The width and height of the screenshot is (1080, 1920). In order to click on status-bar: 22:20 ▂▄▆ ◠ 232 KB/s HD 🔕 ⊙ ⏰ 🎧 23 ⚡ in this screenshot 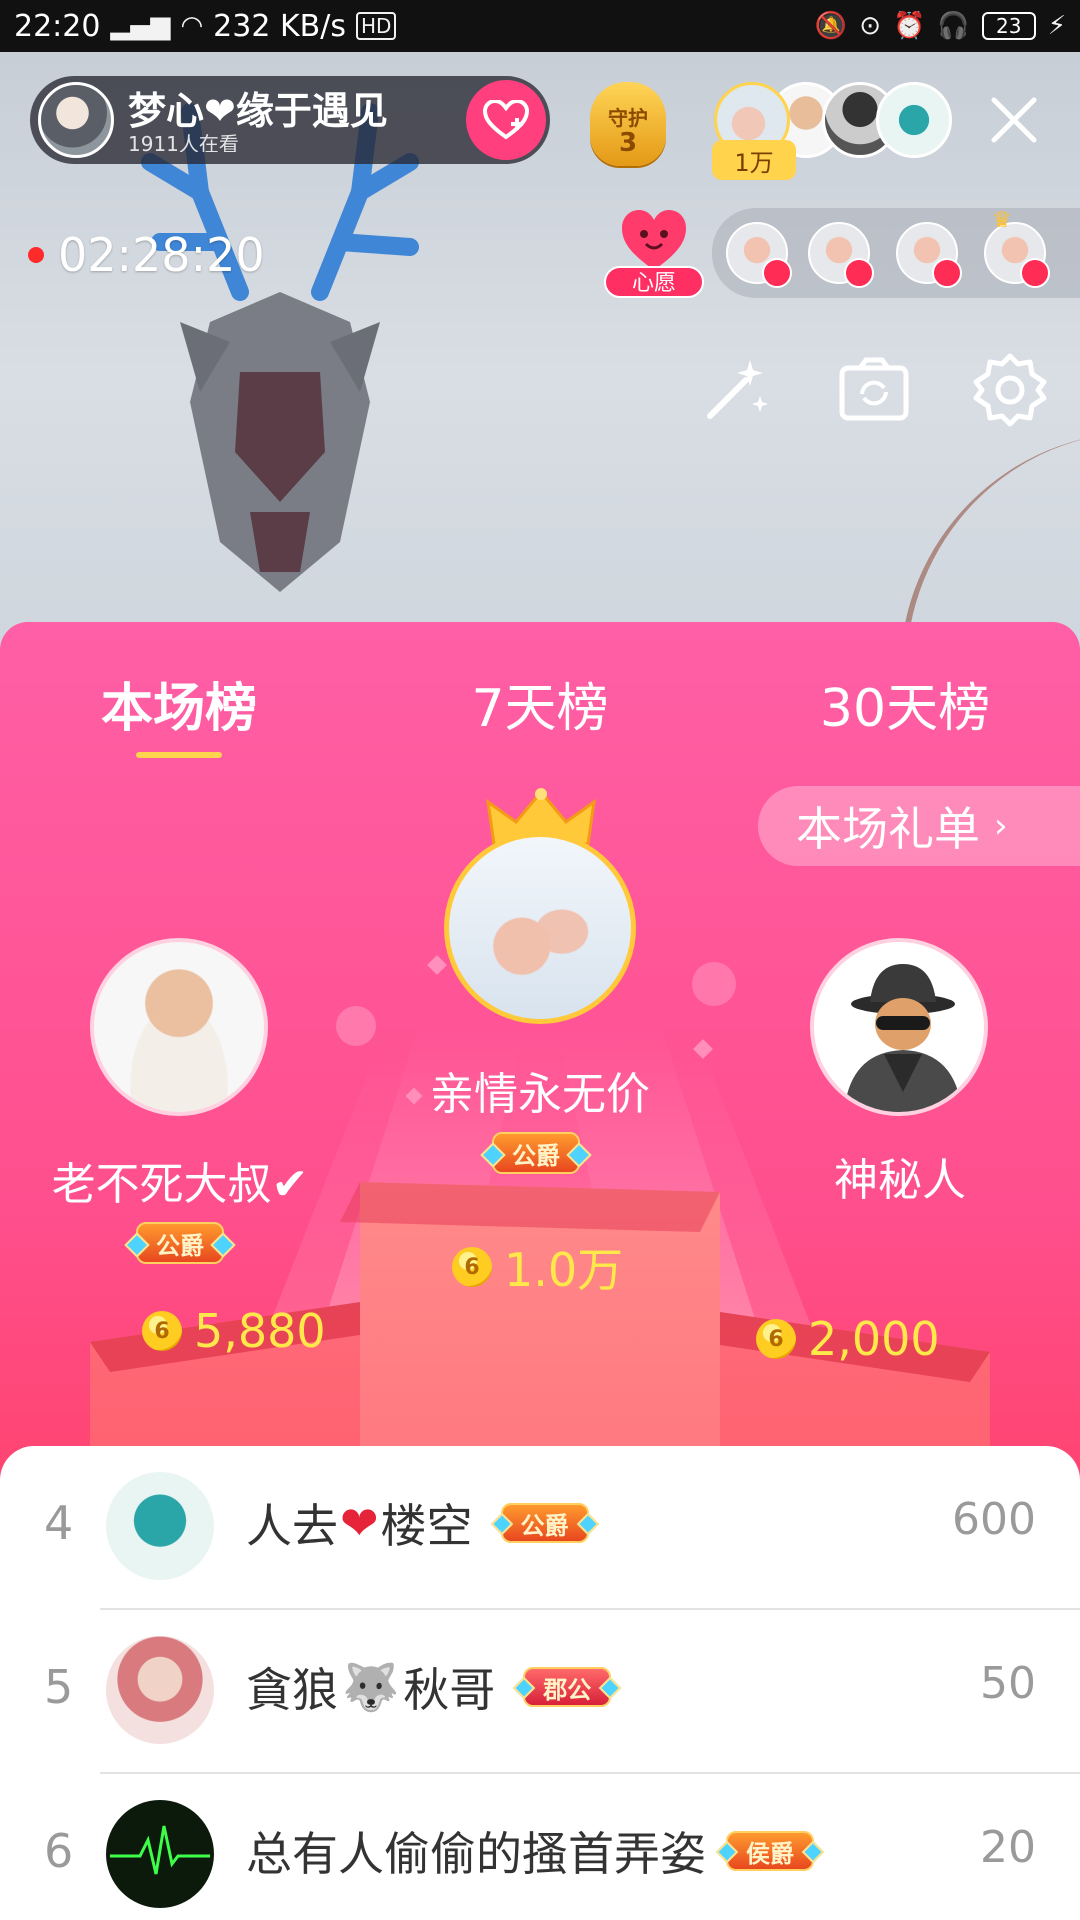, I will do `click(540, 26)`.